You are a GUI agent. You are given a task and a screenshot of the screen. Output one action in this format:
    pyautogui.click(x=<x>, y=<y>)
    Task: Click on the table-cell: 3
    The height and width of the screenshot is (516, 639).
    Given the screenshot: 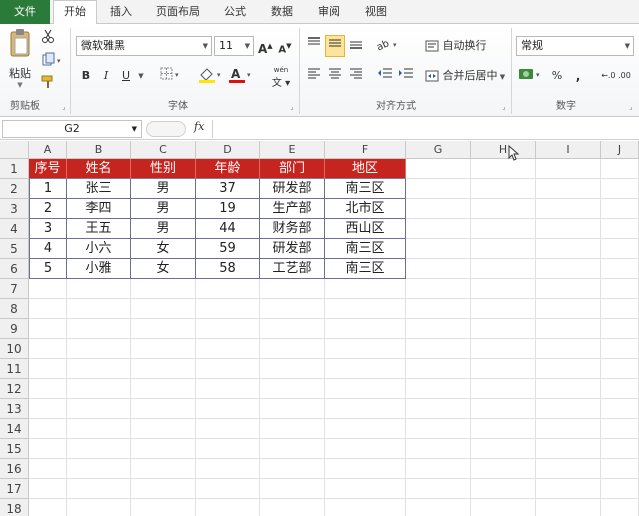 What is the action you would take?
    pyautogui.click(x=48, y=229)
    